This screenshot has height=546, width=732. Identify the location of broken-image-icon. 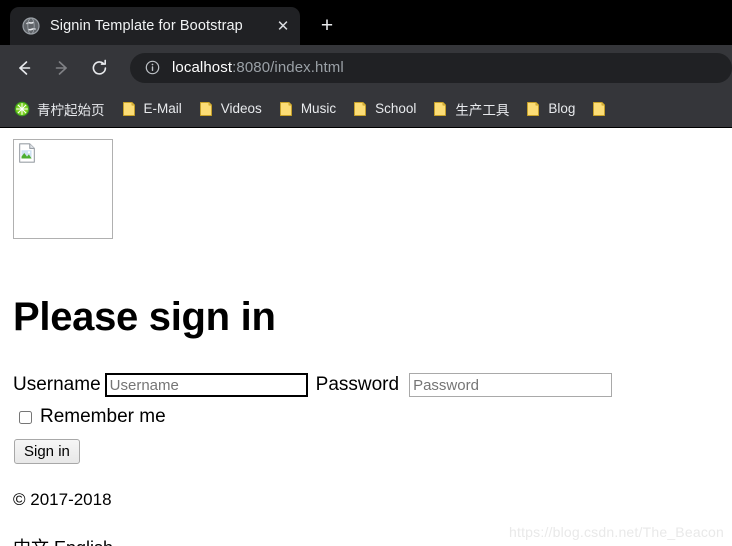
(27, 153).